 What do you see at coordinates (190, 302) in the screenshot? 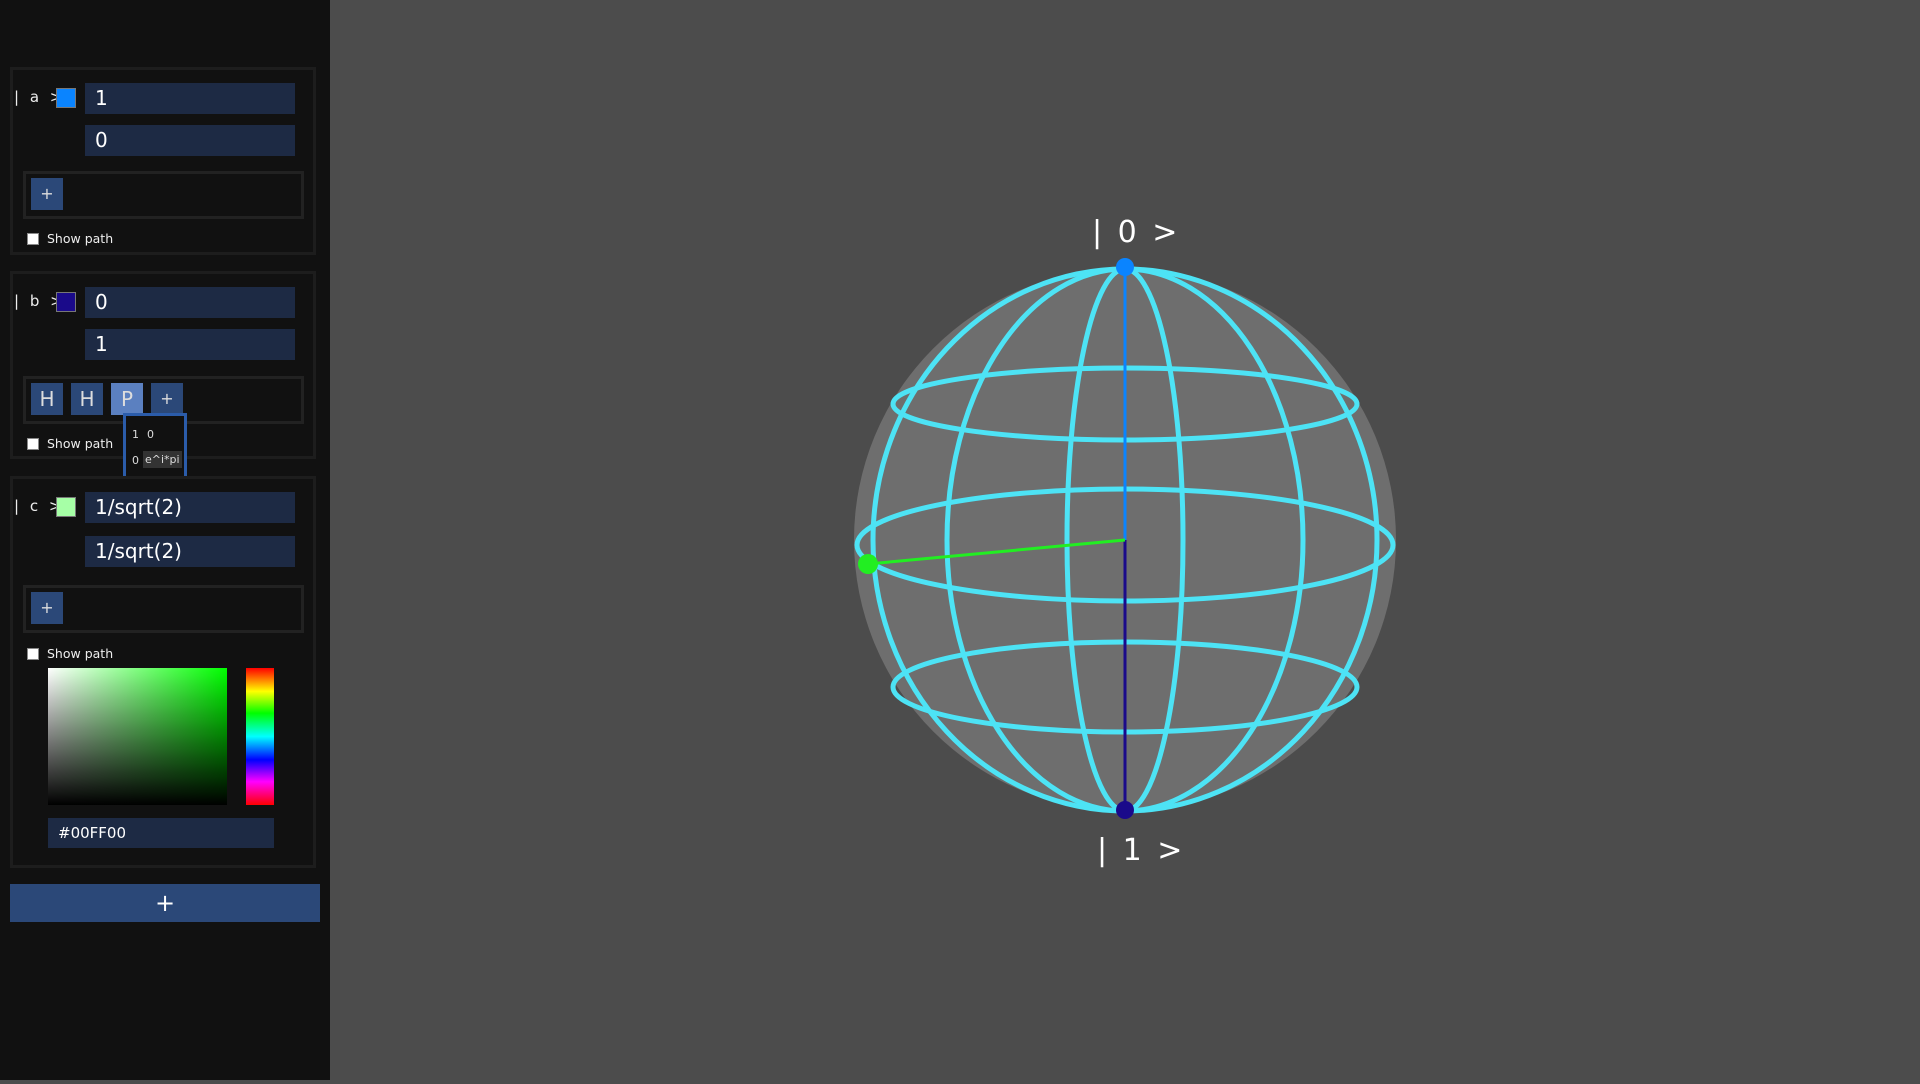
I see `amplitude-0-input-b: 0` at bounding box center [190, 302].